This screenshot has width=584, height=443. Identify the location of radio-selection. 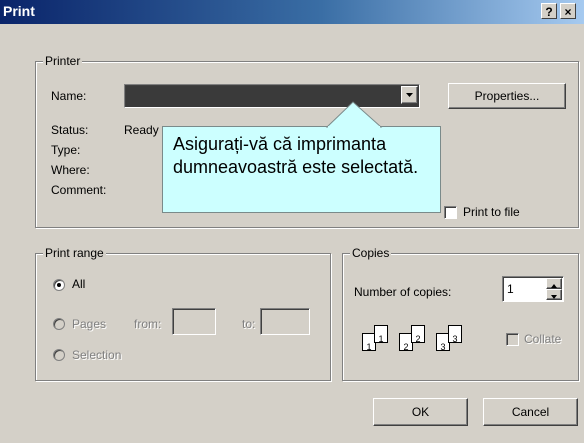
(59, 355).